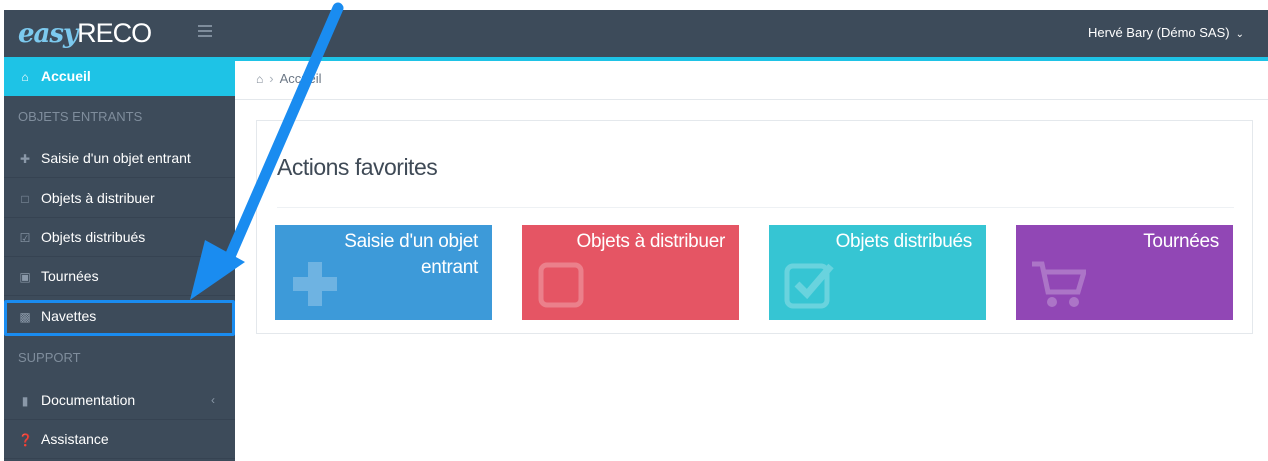  I want to click on tile-label: Tournées, so click(1181, 241).